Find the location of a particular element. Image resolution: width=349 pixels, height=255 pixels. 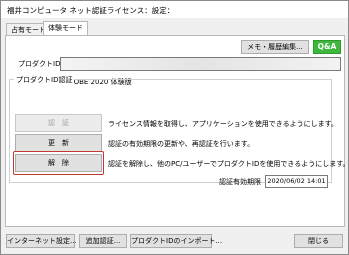

expiry-date-field: 2020/06/02 14:01 is located at coordinates (296, 181).